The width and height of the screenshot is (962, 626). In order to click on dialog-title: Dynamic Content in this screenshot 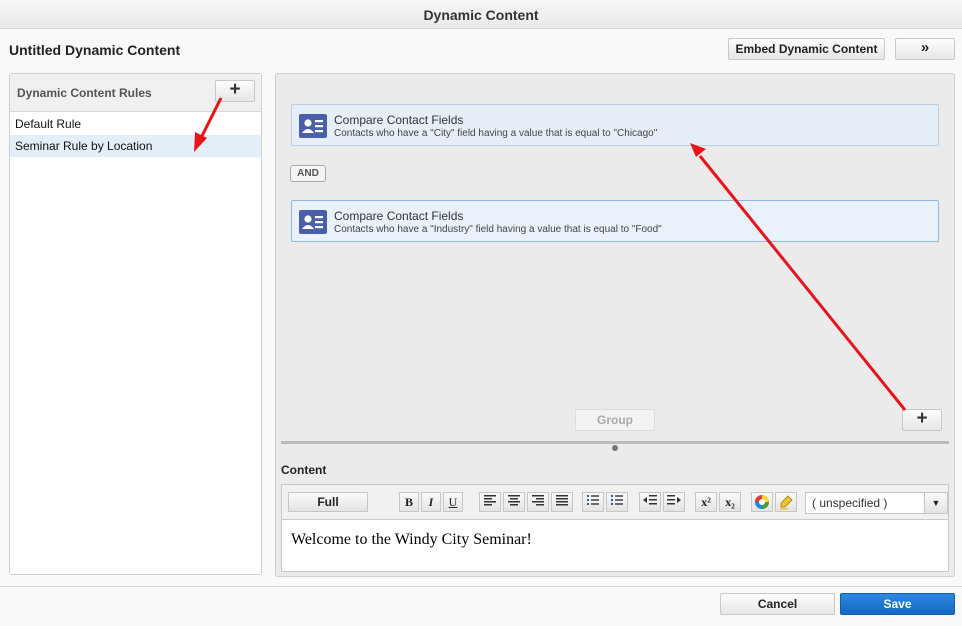, I will do `click(481, 14)`.